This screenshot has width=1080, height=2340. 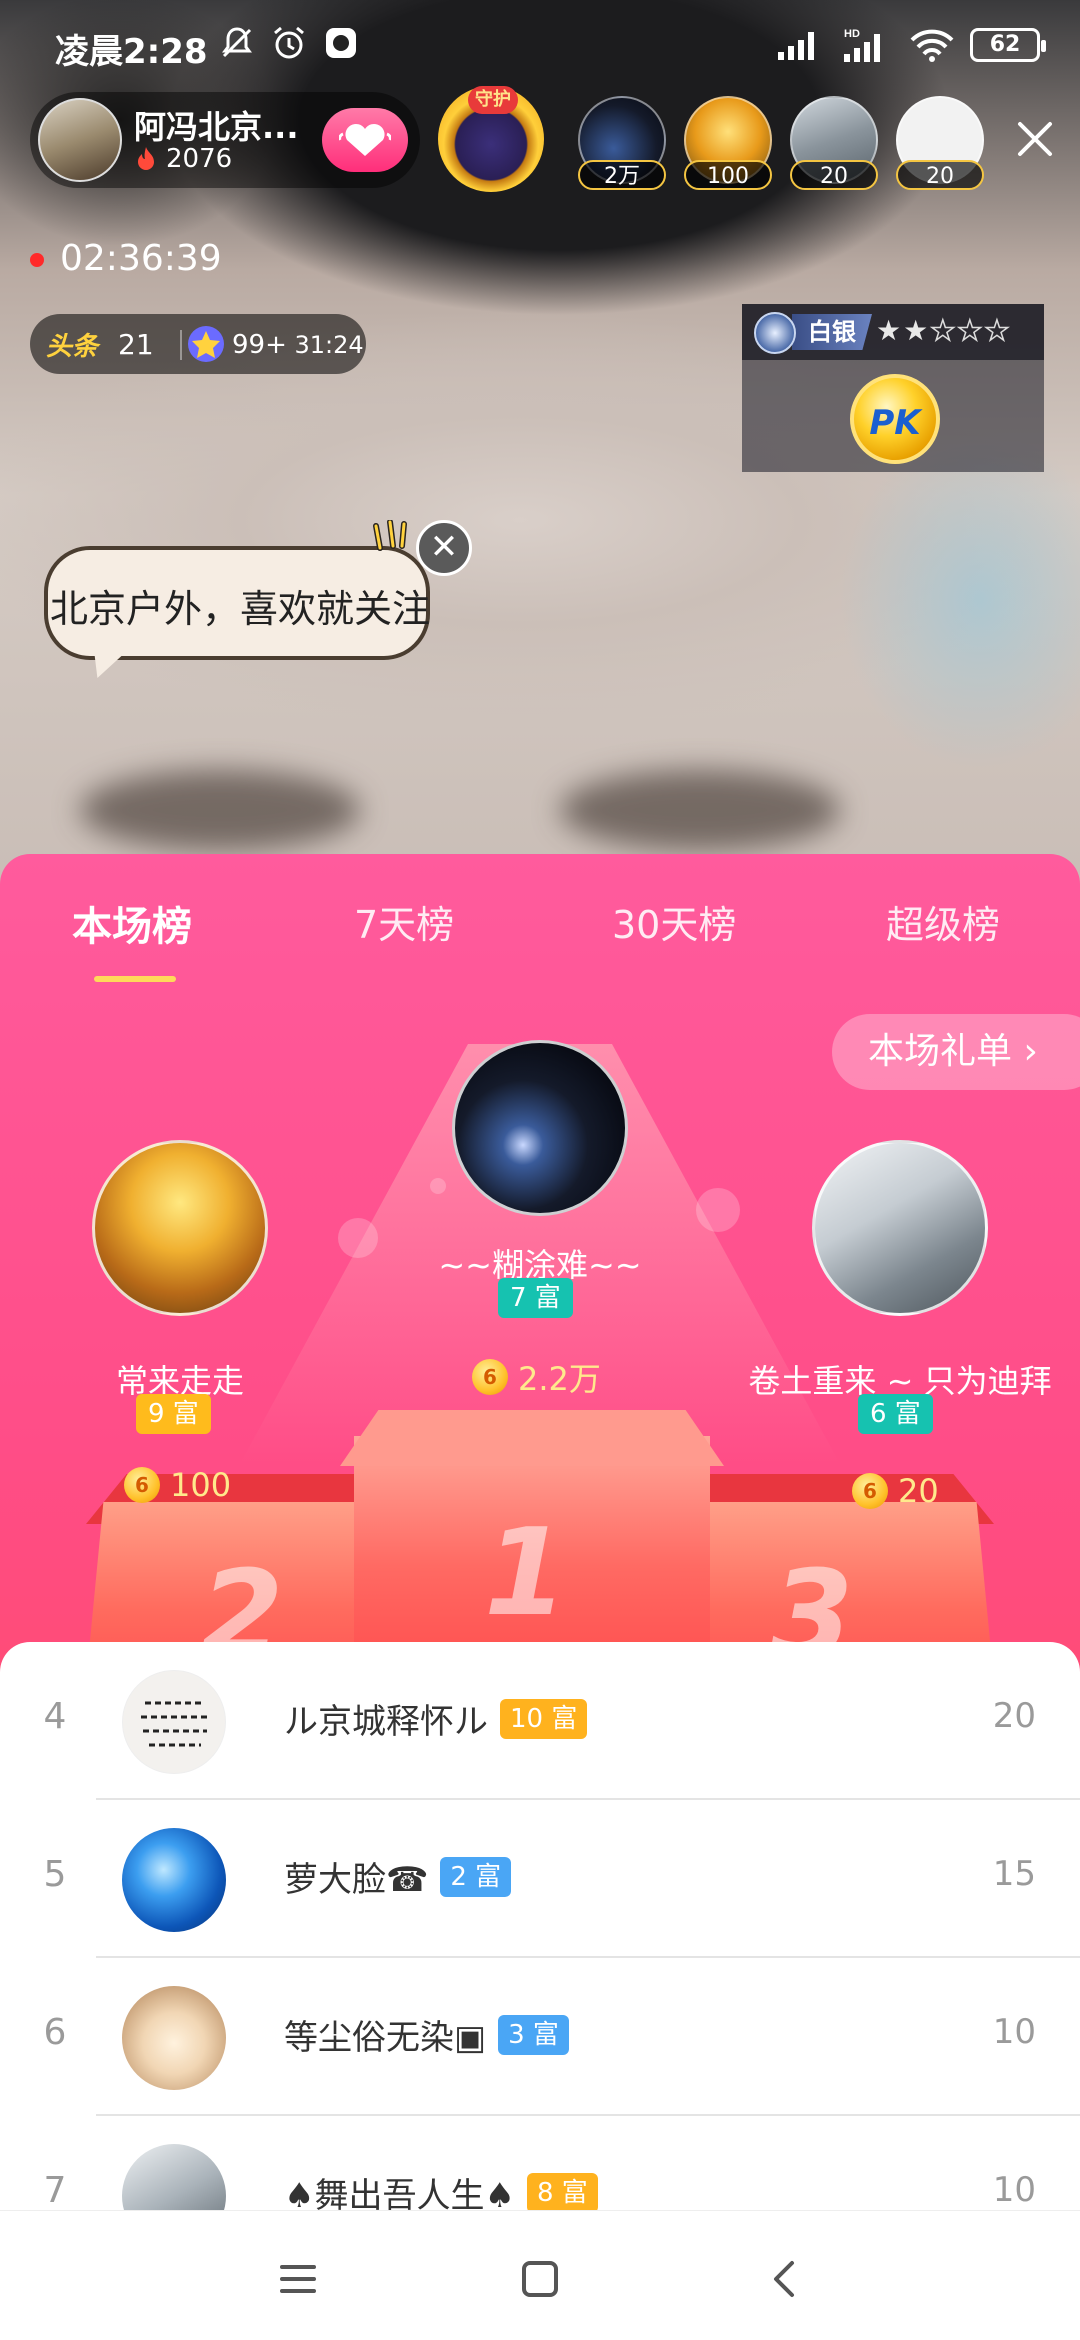 What do you see at coordinates (956, 1052) in the screenshot?
I see `gift-list-button: 本场礼单 ›` at bounding box center [956, 1052].